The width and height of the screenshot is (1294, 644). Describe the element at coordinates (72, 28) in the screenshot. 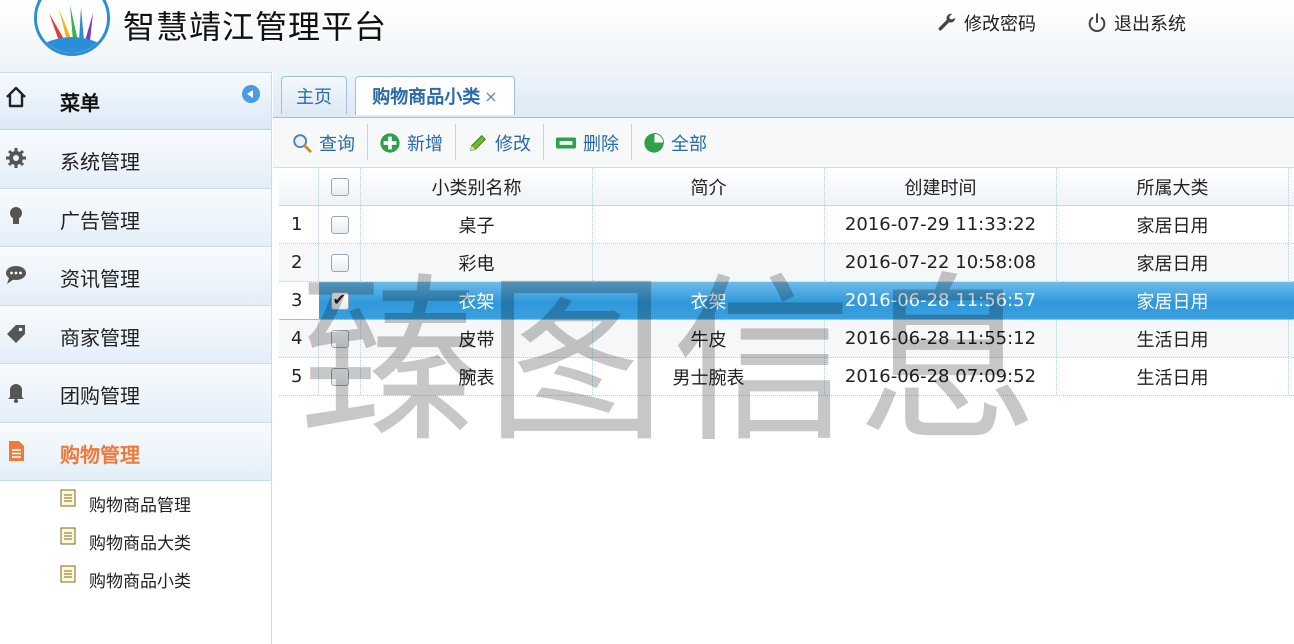

I see `app-logo` at that location.